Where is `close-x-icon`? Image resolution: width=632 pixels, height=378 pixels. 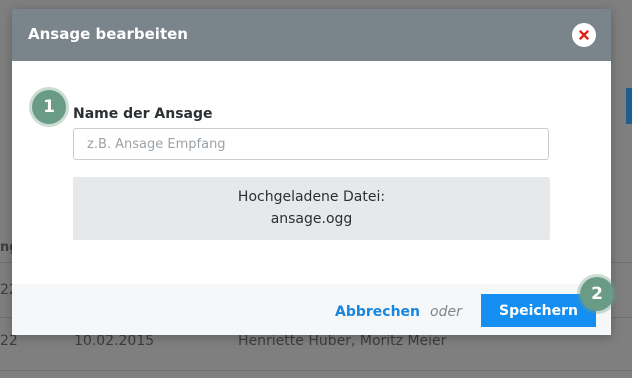 close-x-icon is located at coordinates (584, 35).